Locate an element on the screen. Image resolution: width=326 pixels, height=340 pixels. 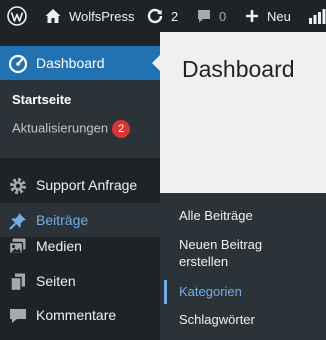
menu-posts-label: Beiträge is located at coordinates (62, 220).